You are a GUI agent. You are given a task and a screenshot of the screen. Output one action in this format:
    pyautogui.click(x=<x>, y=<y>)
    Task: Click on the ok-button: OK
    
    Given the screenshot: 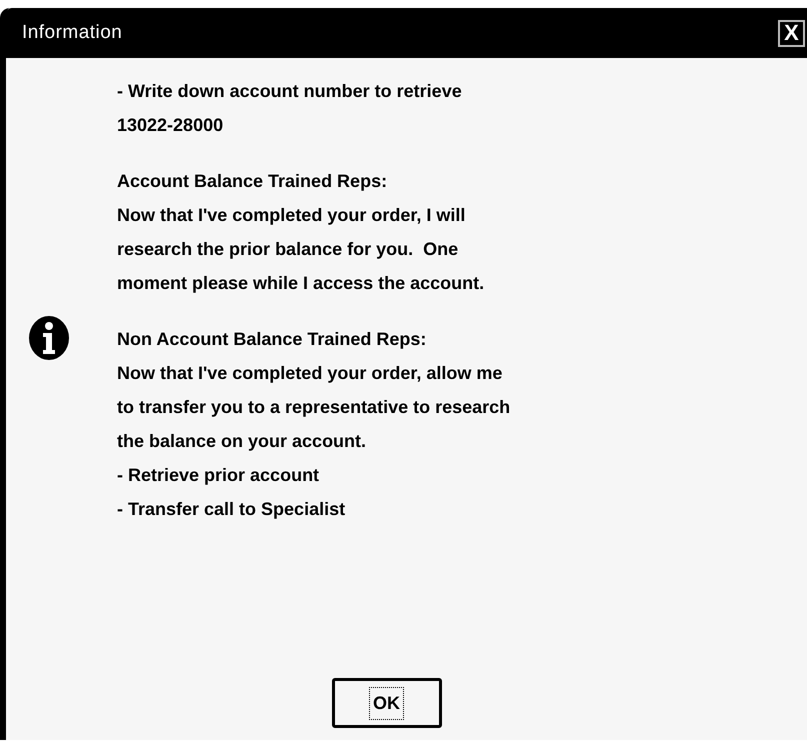 What is the action you would take?
    pyautogui.click(x=387, y=703)
    